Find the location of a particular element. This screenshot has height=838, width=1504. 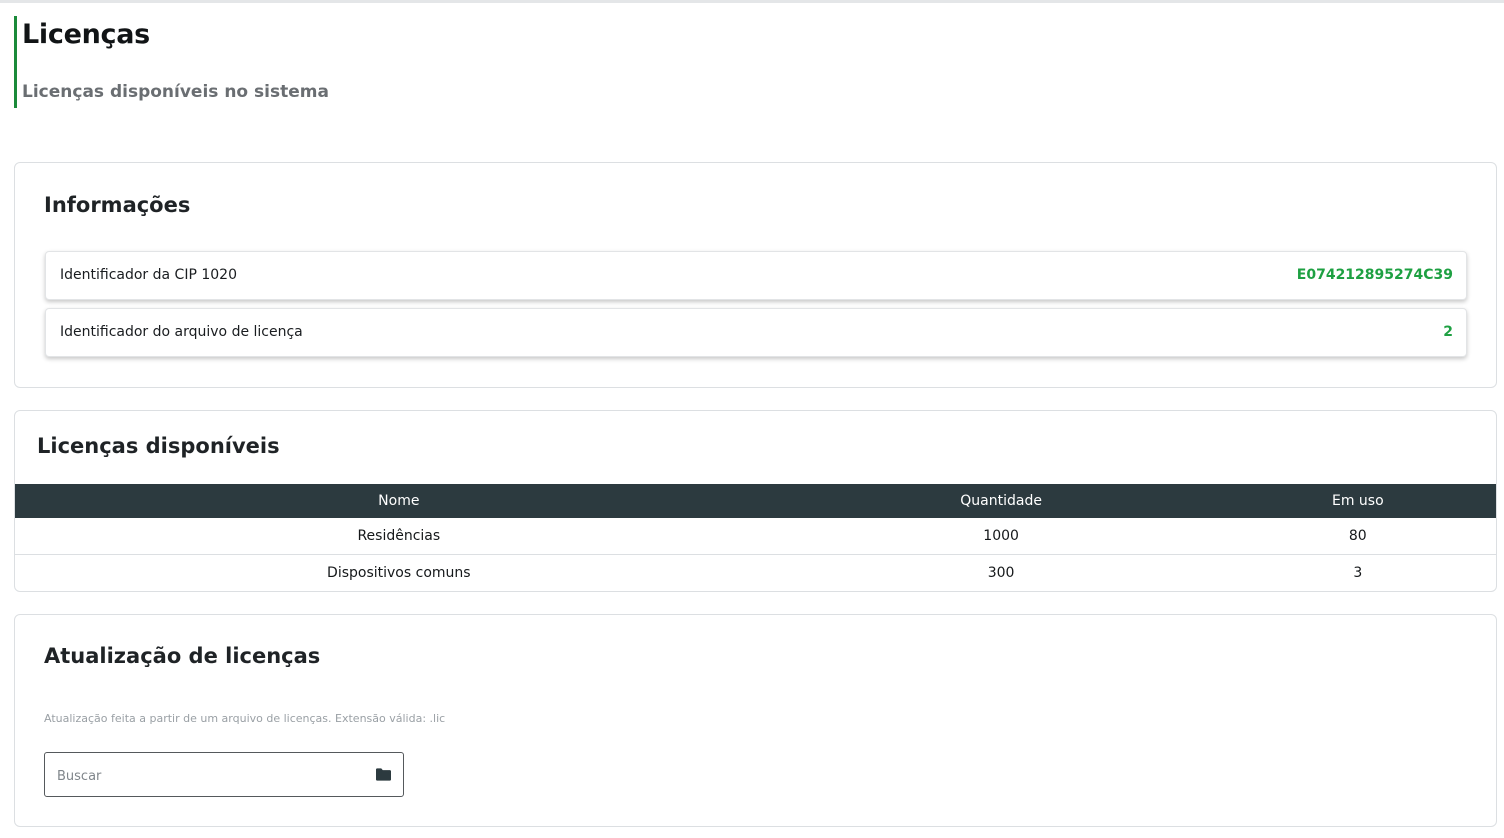

table-row: Dispositivos comuns 300 3 is located at coordinates (755, 573).